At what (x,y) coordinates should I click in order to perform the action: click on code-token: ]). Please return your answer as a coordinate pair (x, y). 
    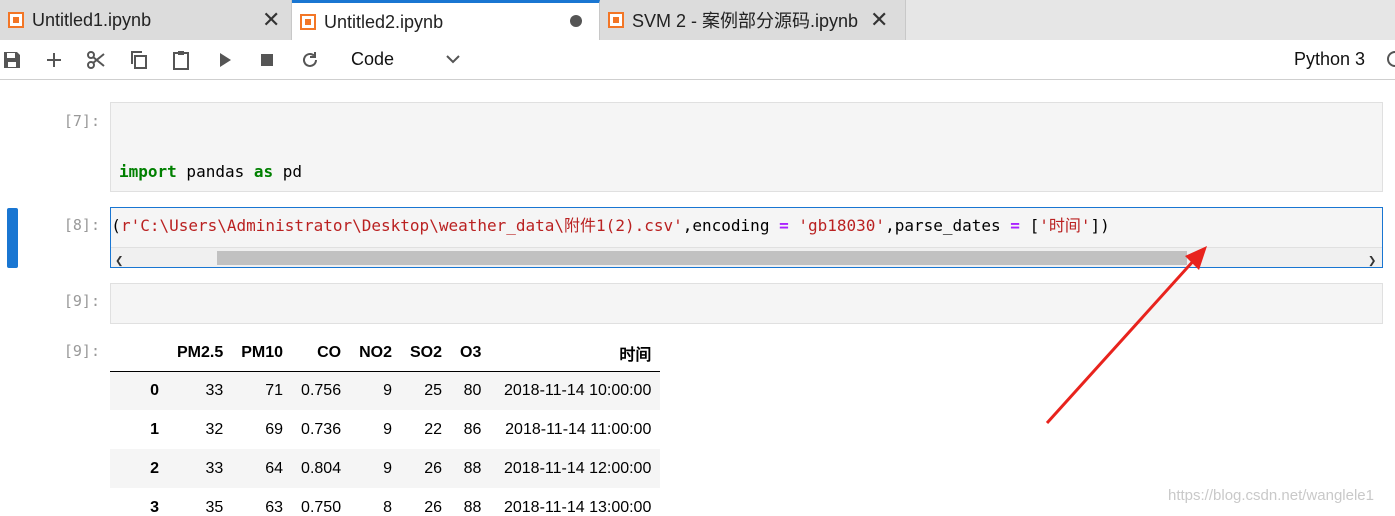
    Looking at the image, I should click on (1100, 225).